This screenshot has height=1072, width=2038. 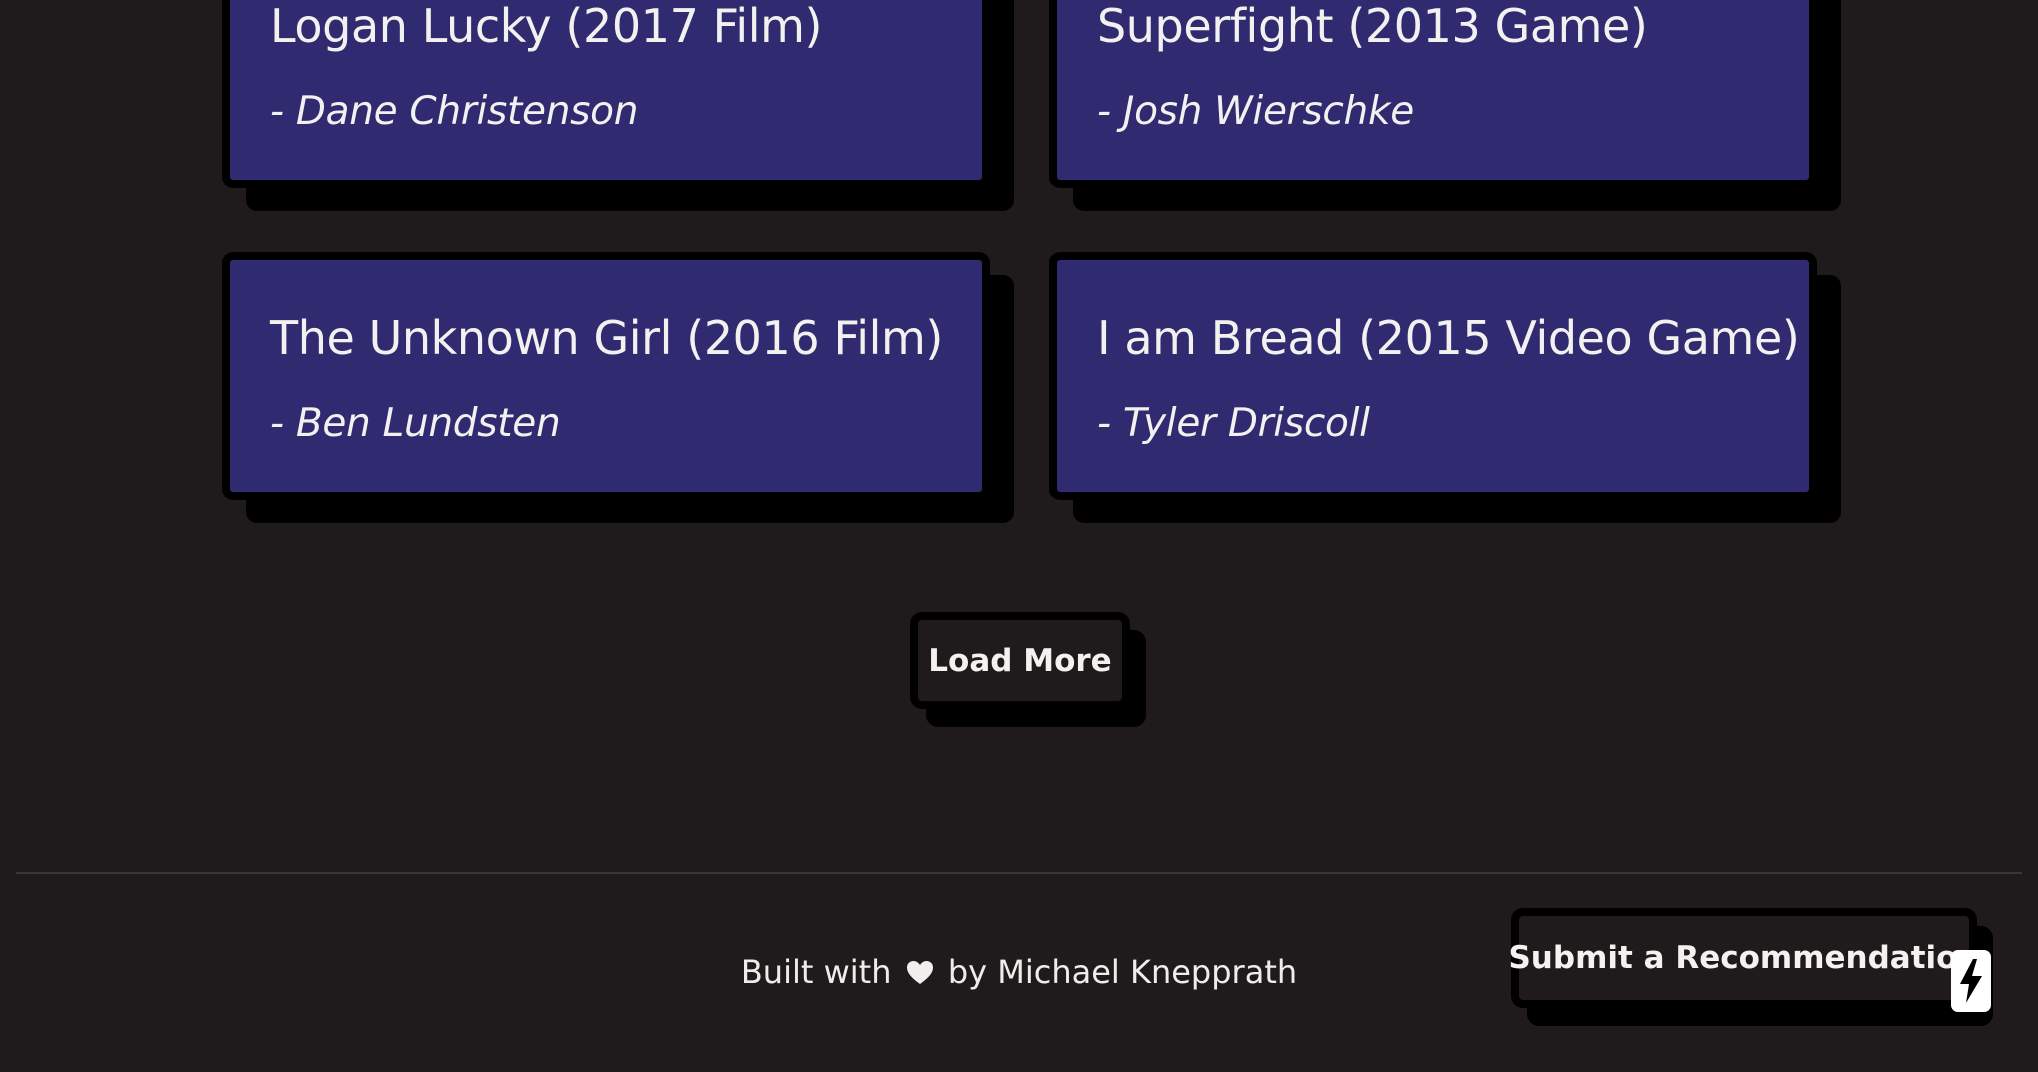 What do you see at coordinates (454, 111) in the screenshot?
I see `recommendation-author: - Dane Christenson` at bounding box center [454, 111].